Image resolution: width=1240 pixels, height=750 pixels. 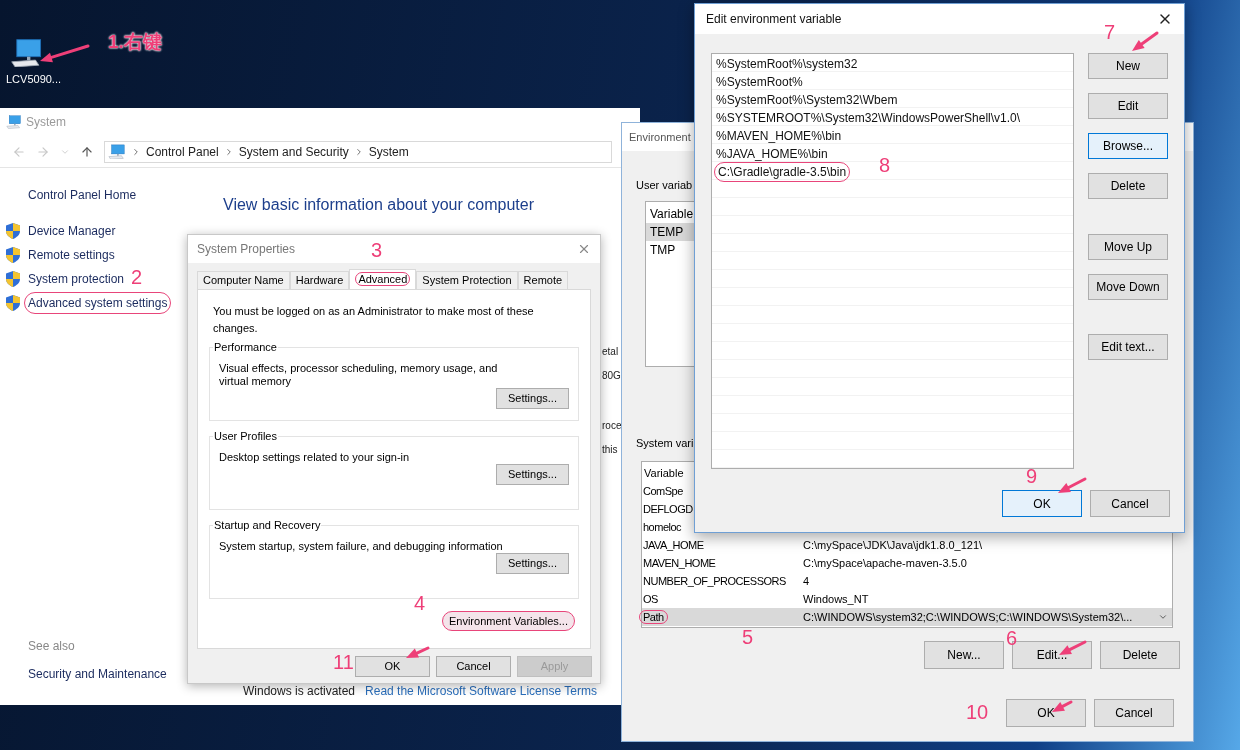 I want to click on tab: System Protection, so click(x=467, y=280).